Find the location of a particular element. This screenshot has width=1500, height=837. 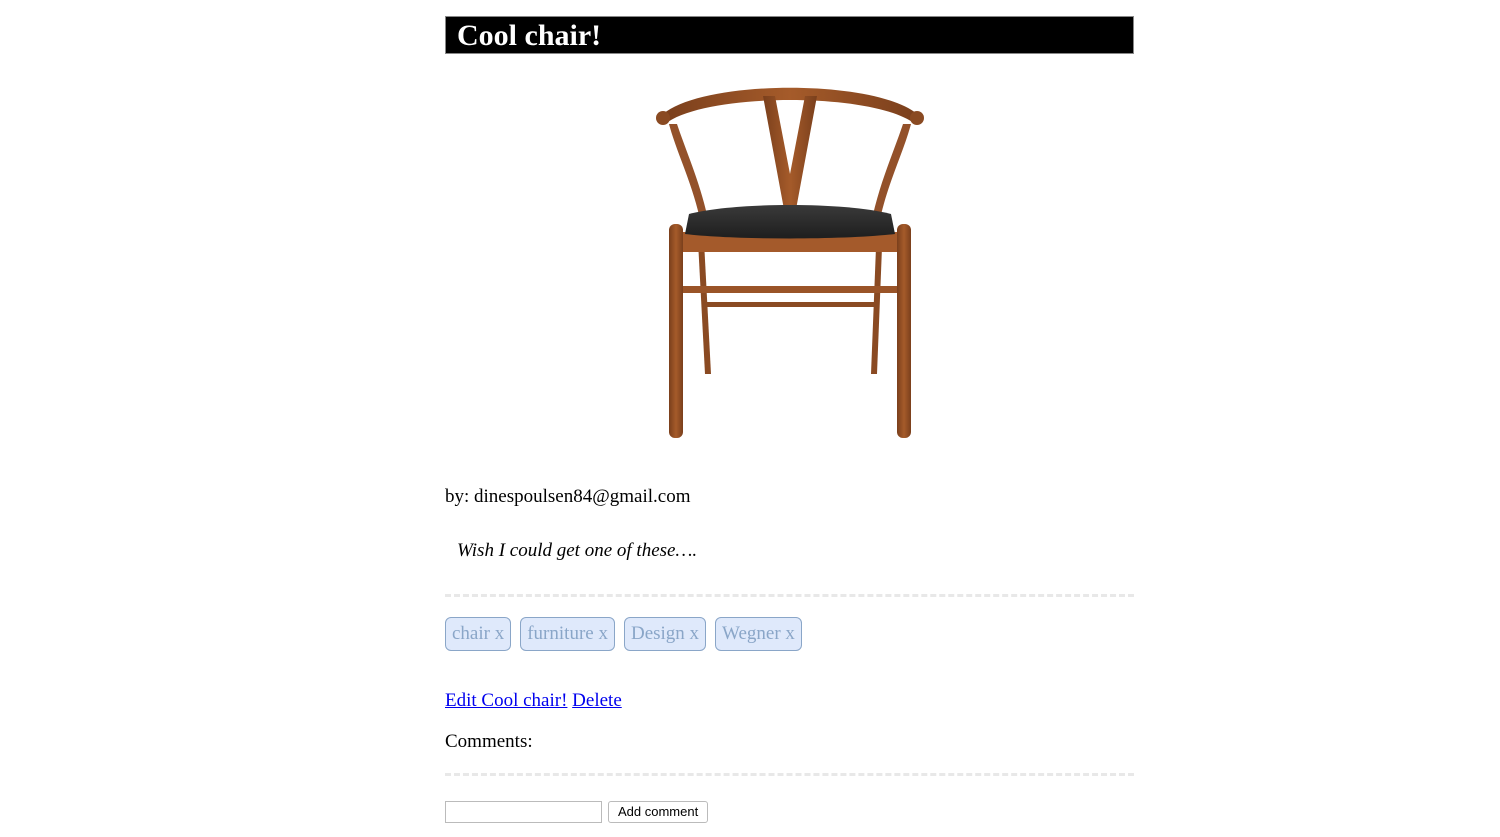

post-actions: Edit Cool chair! Delete is located at coordinates (533, 701).